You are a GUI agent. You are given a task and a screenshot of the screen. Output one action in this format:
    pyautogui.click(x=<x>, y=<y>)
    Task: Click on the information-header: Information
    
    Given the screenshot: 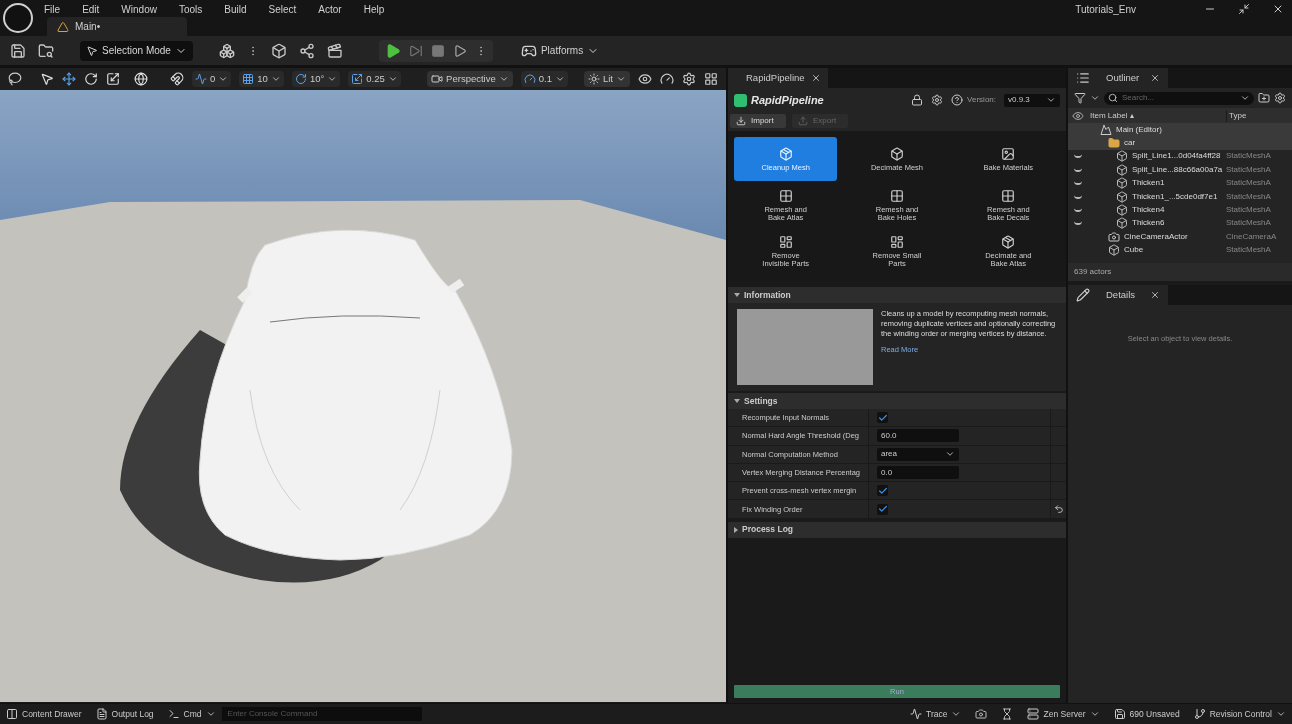 What is the action you would take?
    pyautogui.click(x=897, y=295)
    